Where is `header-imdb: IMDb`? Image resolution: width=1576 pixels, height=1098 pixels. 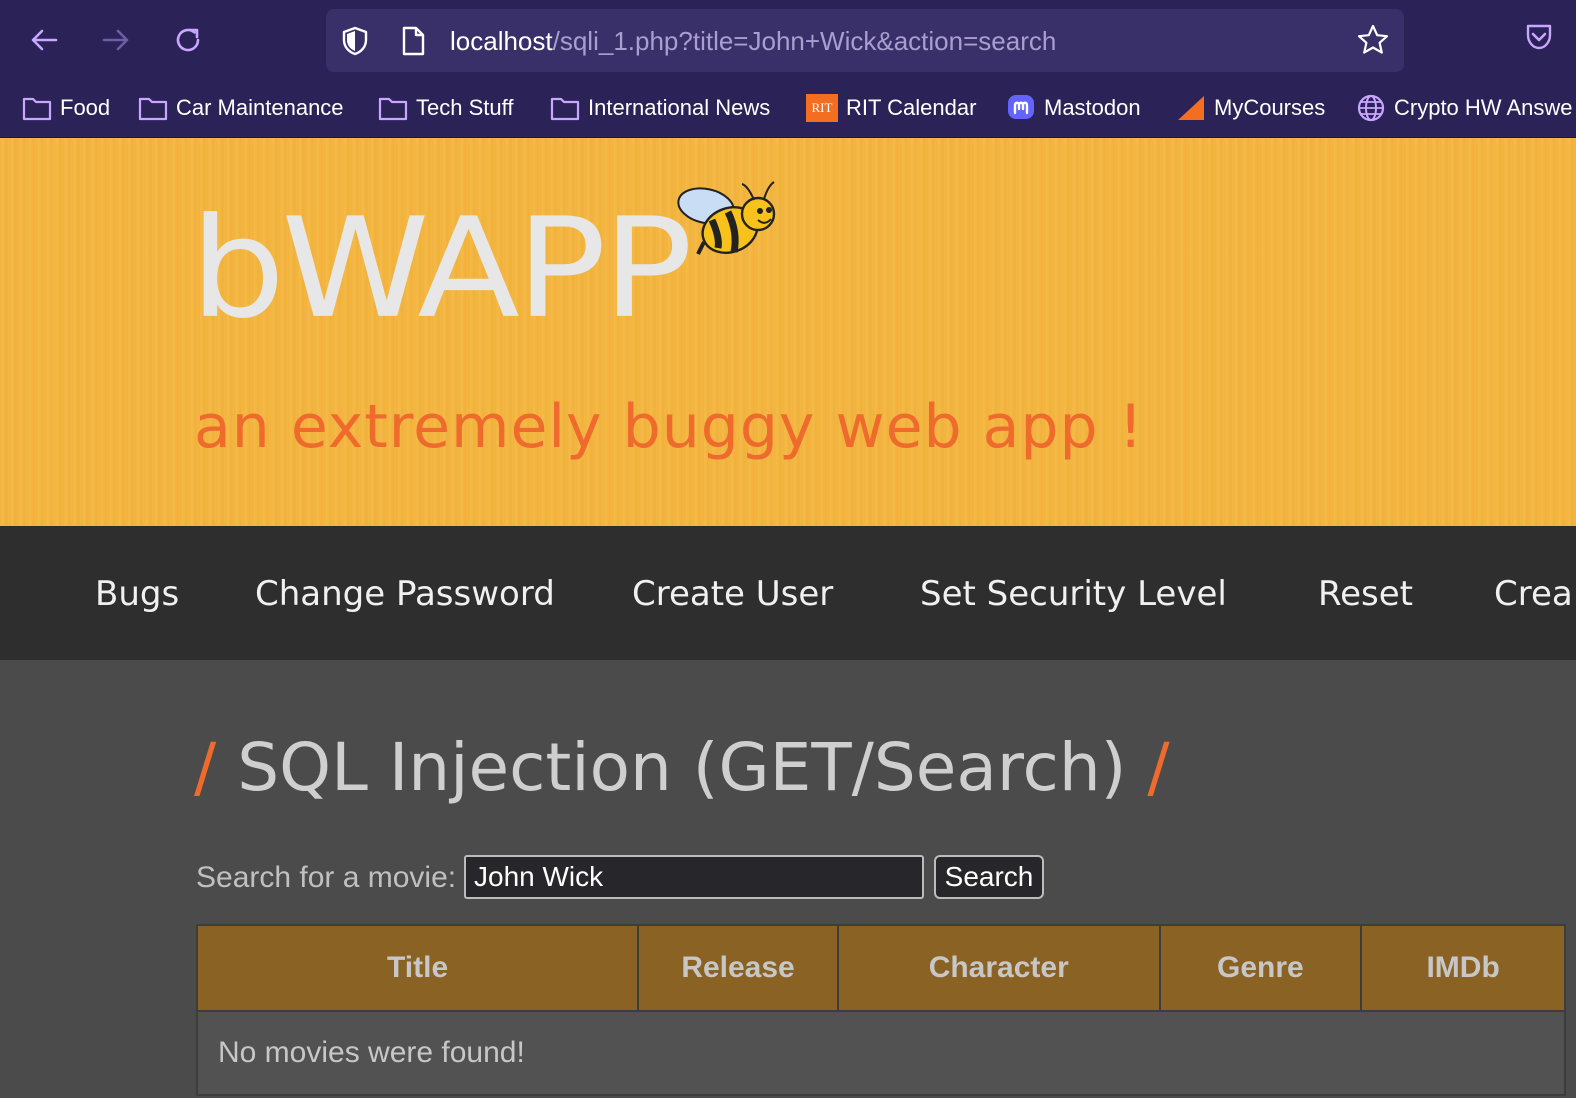 header-imdb: IMDb is located at coordinates (1463, 968).